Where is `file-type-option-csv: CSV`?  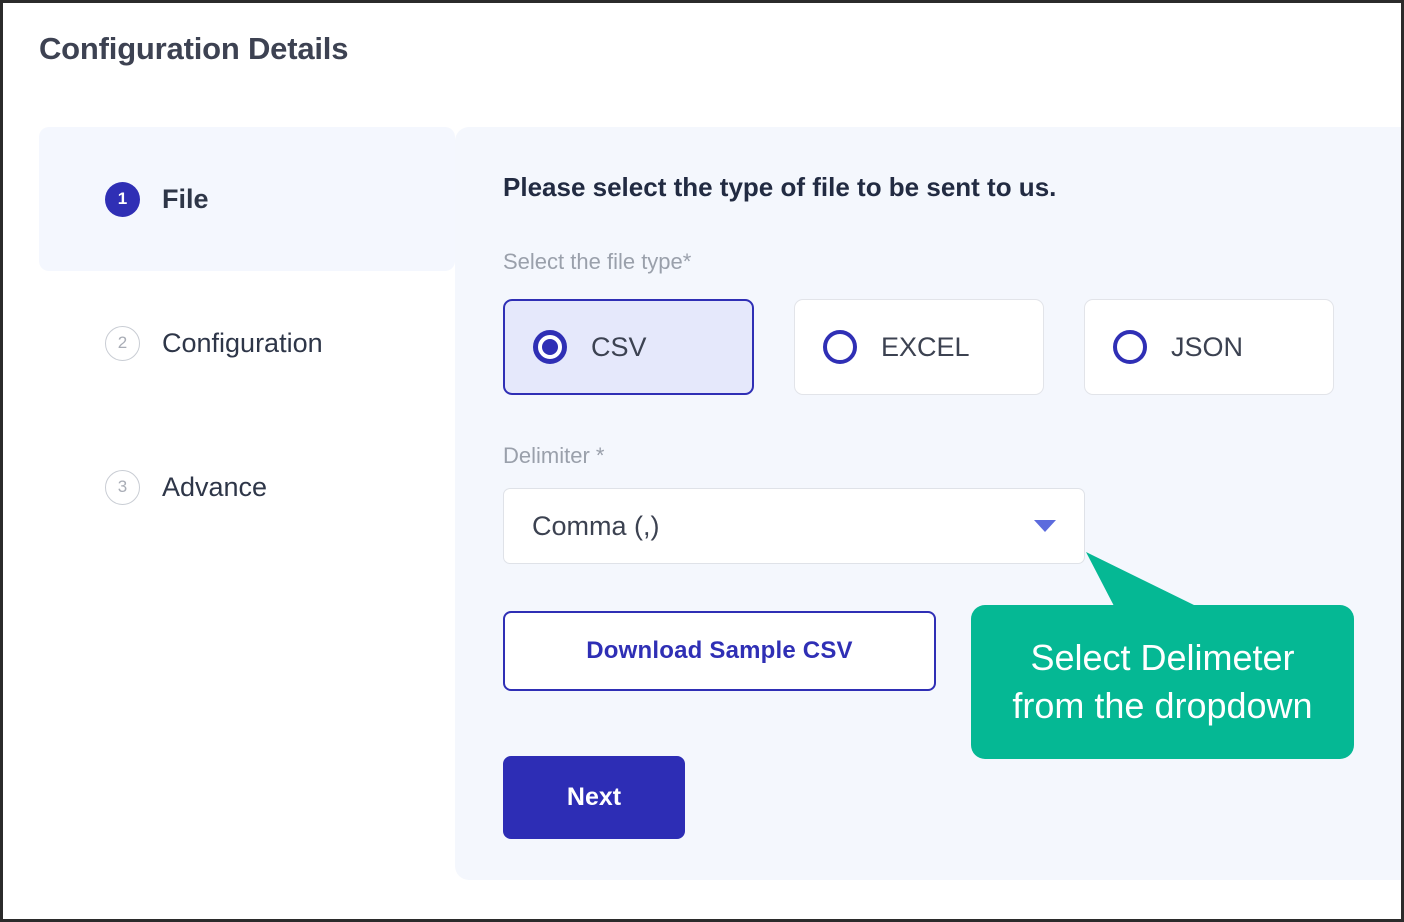 file-type-option-csv: CSV is located at coordinates (628, 347).